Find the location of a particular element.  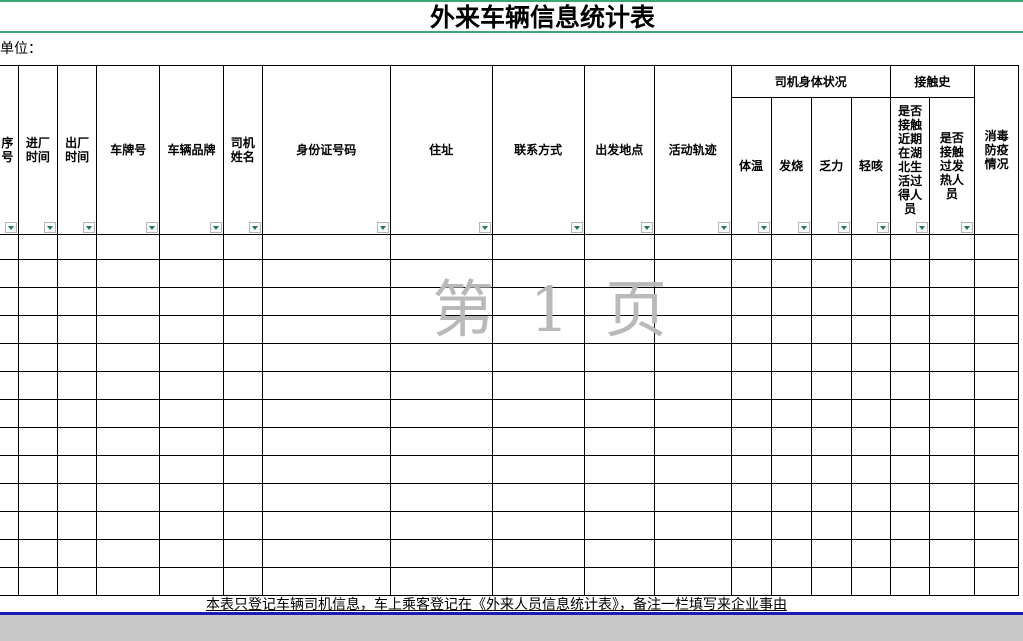

col-header-trajectory: 活动轨迹 is located at coordinates (692, 150).